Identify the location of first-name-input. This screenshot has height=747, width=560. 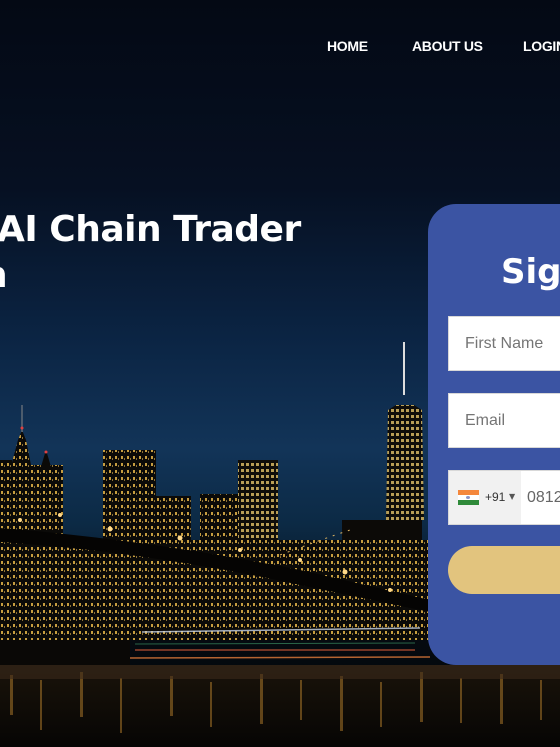
(504, 343).